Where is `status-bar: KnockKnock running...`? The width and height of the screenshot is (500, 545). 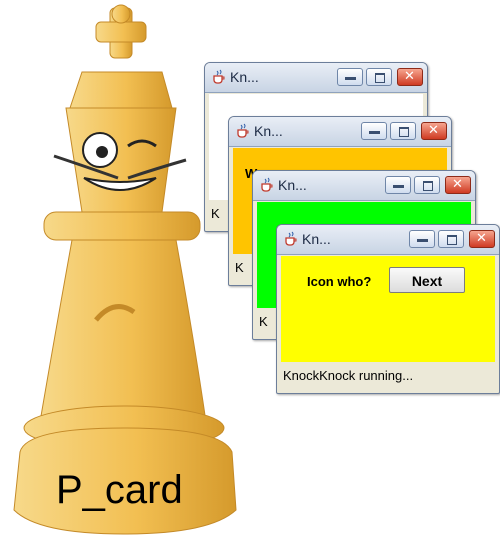 status-bar: KnockKnock running... is located at coordinates (348, 375).